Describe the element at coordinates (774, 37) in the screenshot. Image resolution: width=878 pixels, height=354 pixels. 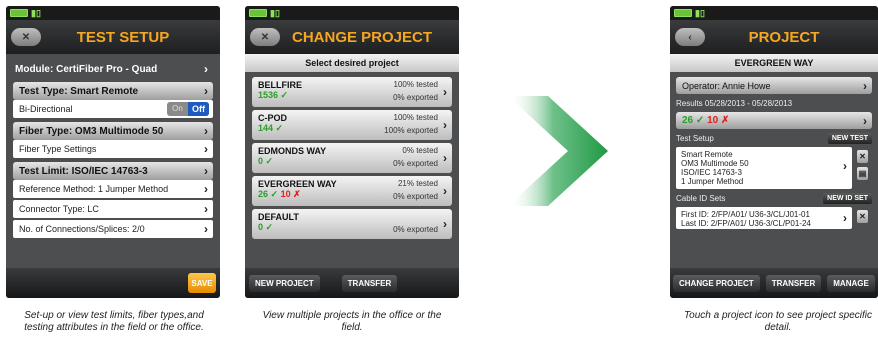
I see `title-bar: ‹ PROJECT` at that location.